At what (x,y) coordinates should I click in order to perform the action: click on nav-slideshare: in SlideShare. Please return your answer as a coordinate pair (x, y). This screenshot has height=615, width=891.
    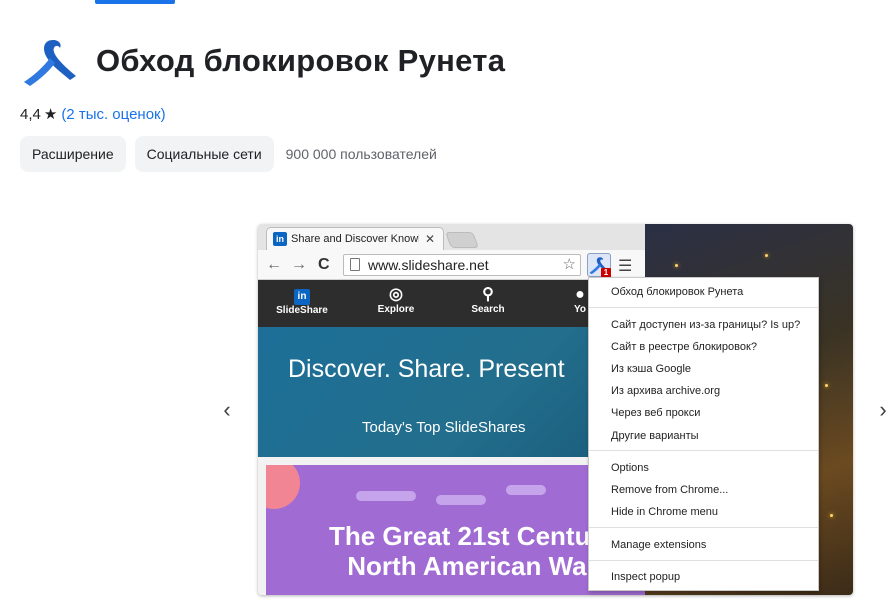
    Looking at the image, I should click on (302, 301).